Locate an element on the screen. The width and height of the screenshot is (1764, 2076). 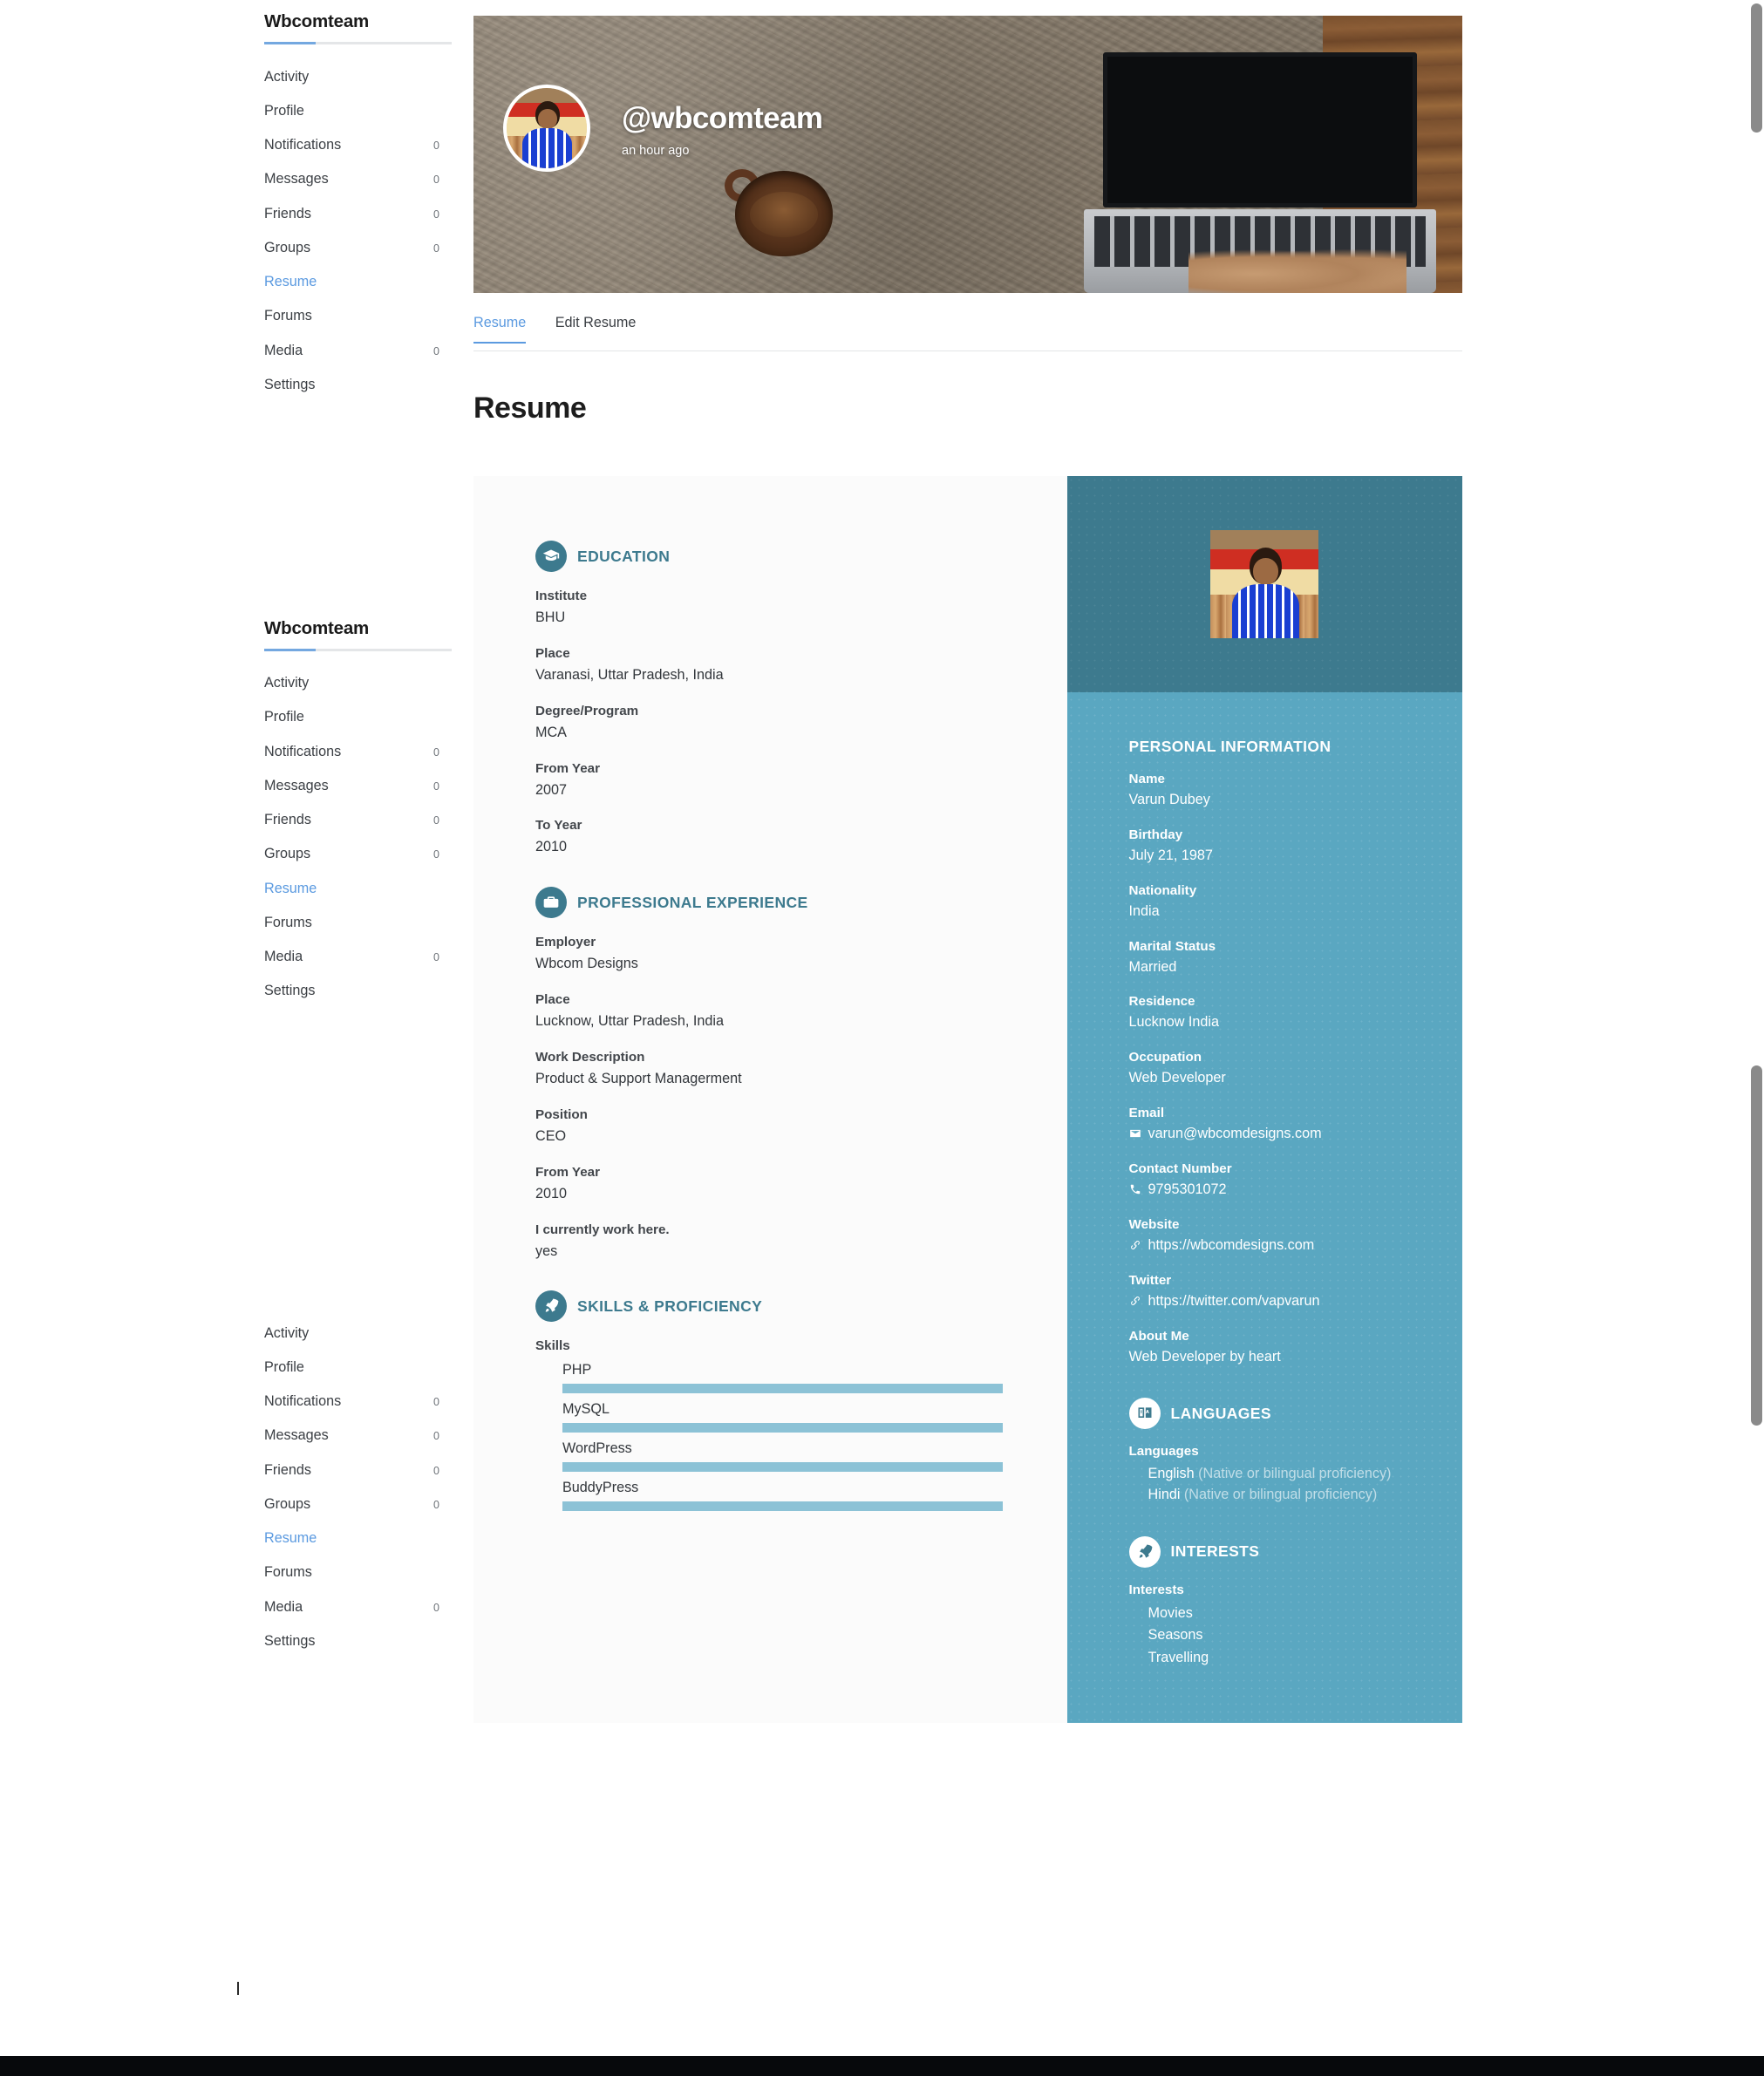
field-label: About Me is located at coordinates (1158, 1336).